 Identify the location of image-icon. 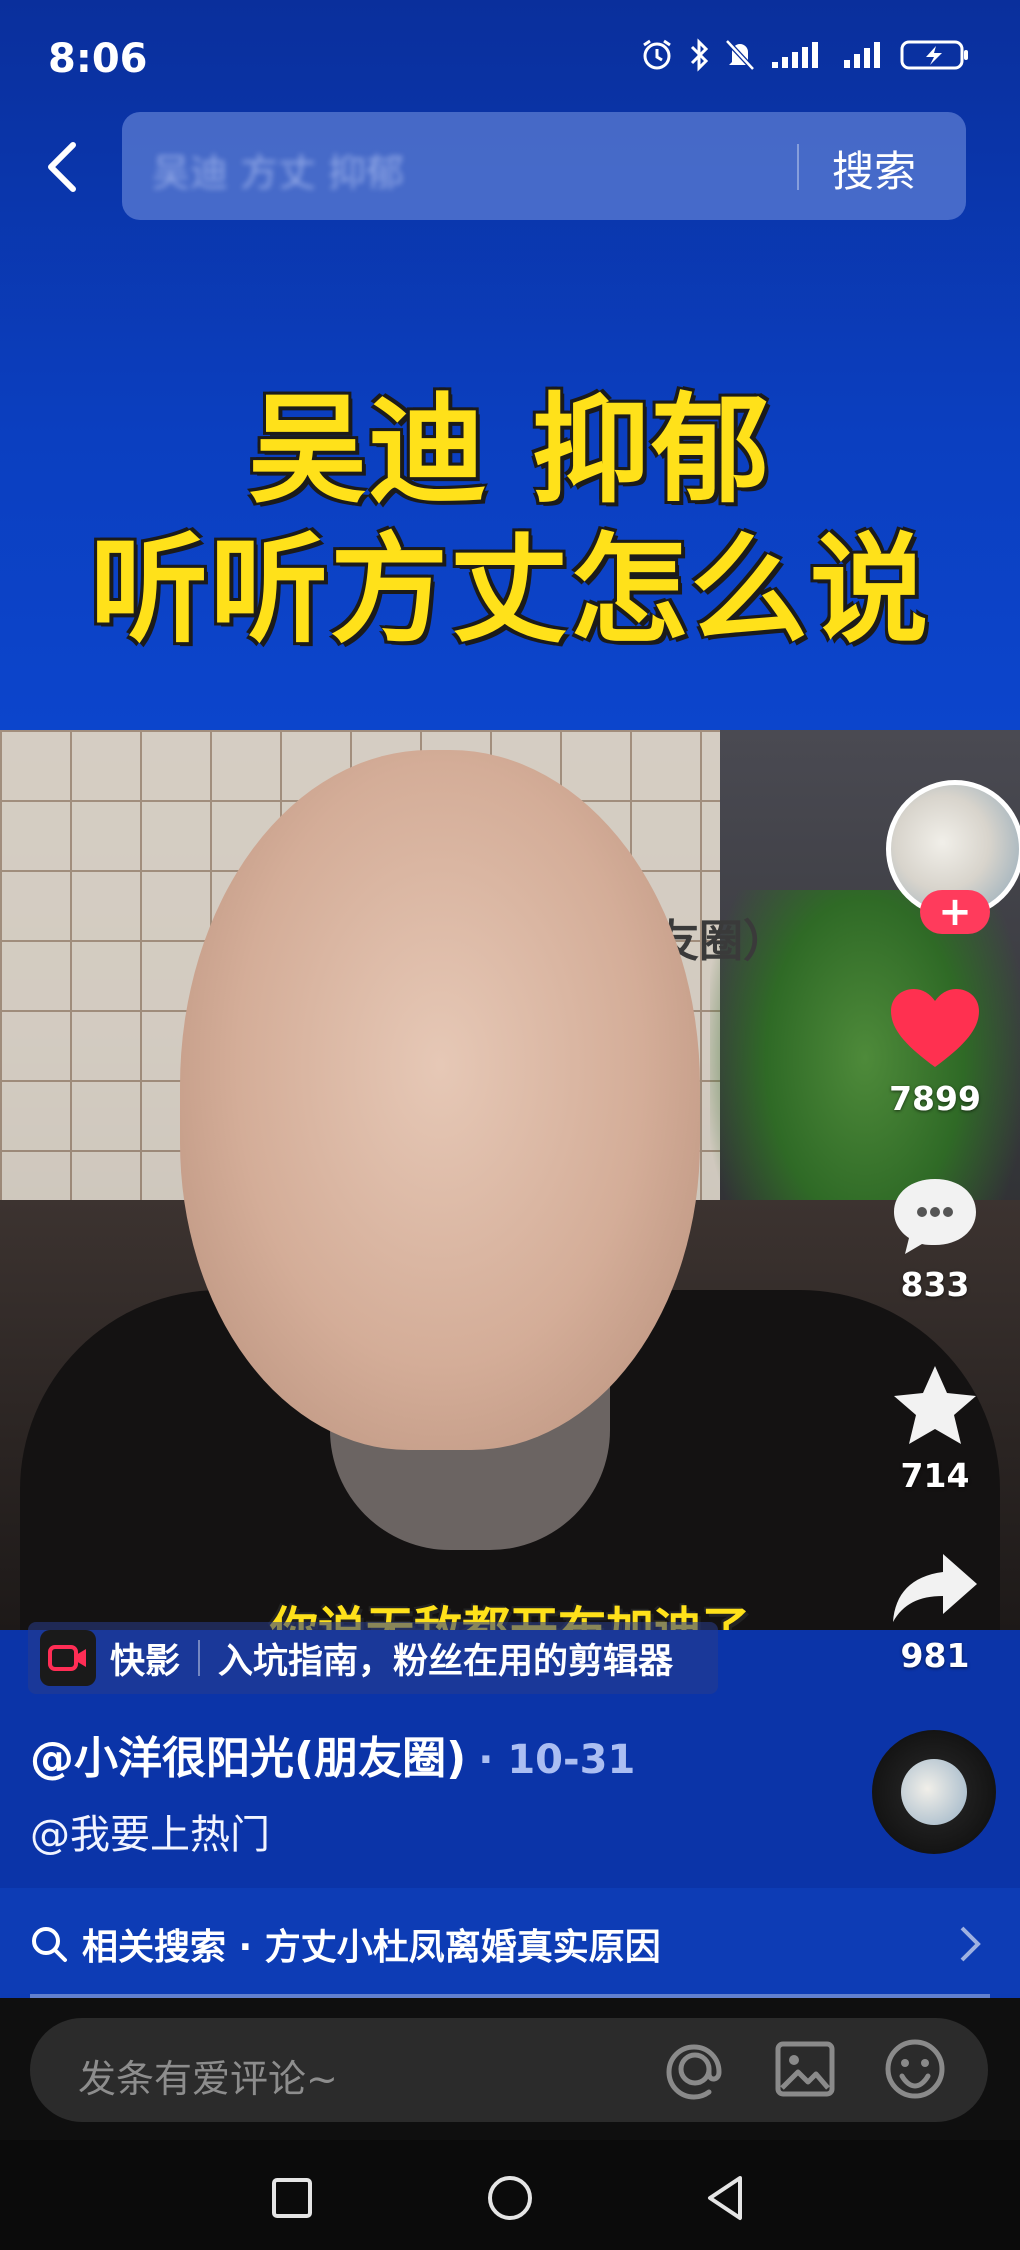
(805, 2069).